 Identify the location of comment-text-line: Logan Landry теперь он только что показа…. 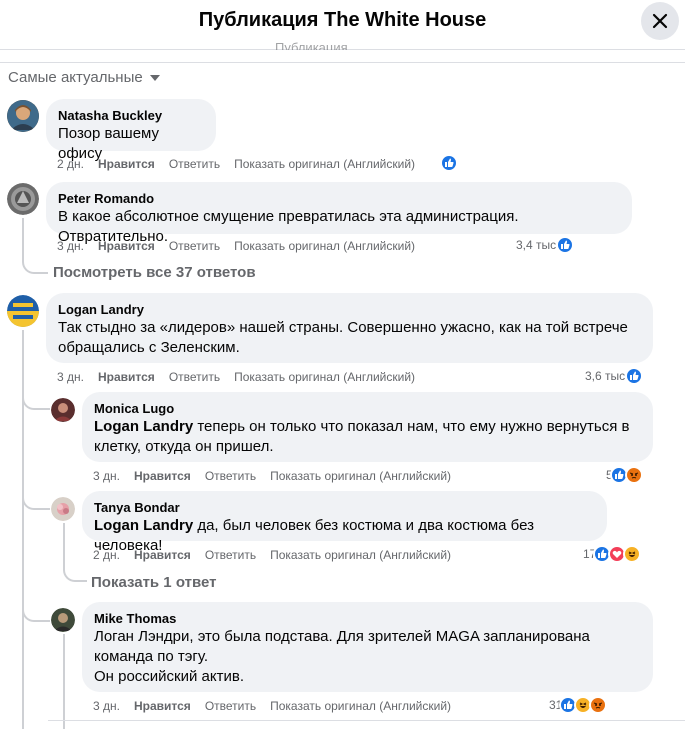
(367, 427).